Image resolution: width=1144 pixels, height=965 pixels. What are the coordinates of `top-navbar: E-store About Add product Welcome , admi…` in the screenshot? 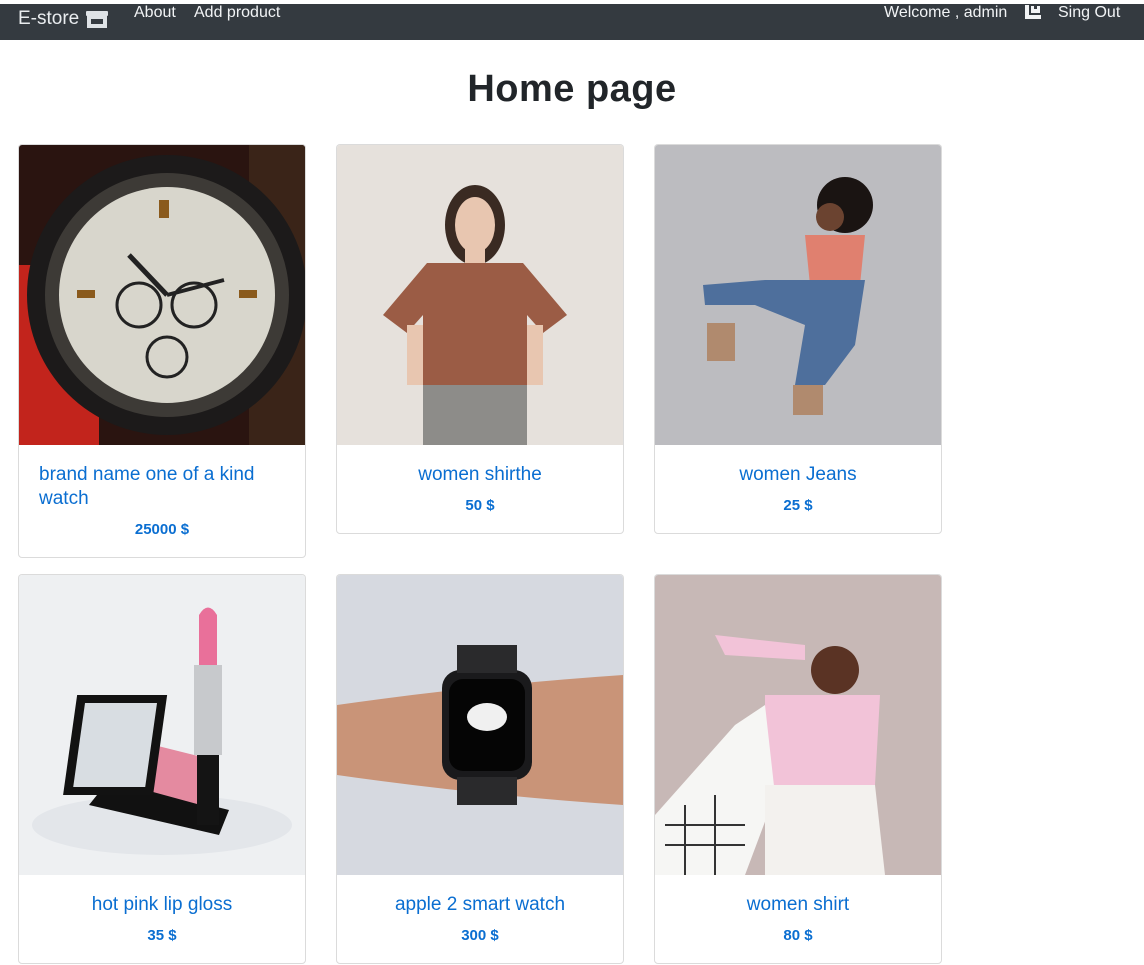 It's located at (572, 22).